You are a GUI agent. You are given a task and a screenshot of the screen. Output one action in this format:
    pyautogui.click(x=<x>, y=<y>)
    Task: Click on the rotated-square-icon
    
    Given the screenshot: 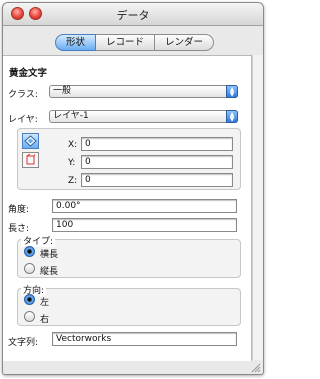 What is the action you would take?
    pyautogui.click(x=30, y=141)
    